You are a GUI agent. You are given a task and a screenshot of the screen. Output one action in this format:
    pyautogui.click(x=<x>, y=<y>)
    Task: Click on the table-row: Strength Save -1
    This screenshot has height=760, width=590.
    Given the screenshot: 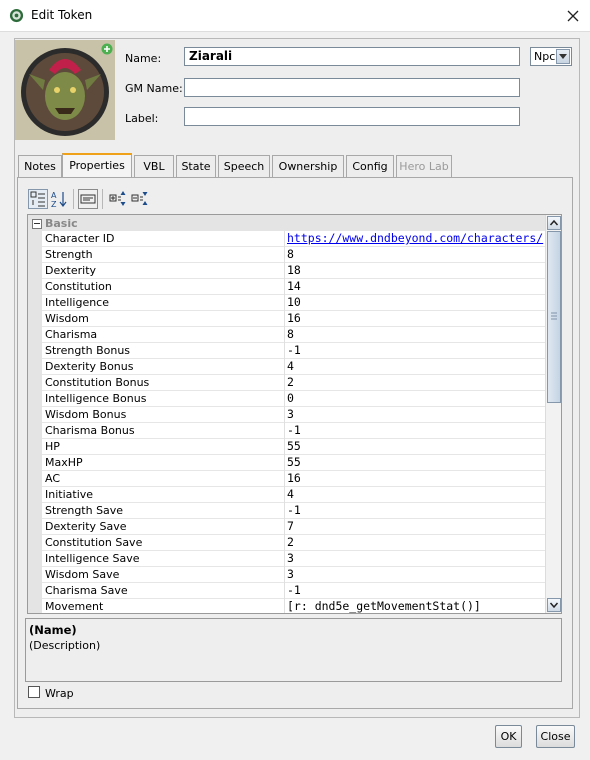 What is the action you would take?
    pyautogui.click(x=286, y=511)
    